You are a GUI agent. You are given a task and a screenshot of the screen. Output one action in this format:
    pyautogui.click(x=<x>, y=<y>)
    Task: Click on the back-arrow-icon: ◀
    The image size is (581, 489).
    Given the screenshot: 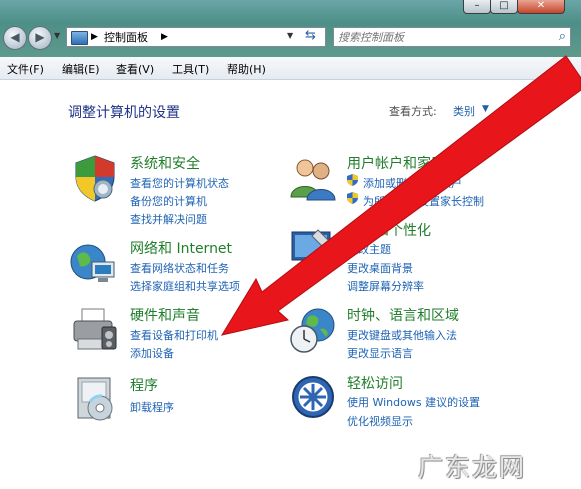 What is the action you would take?
    pyautogui.click(x=15, y=37)
    